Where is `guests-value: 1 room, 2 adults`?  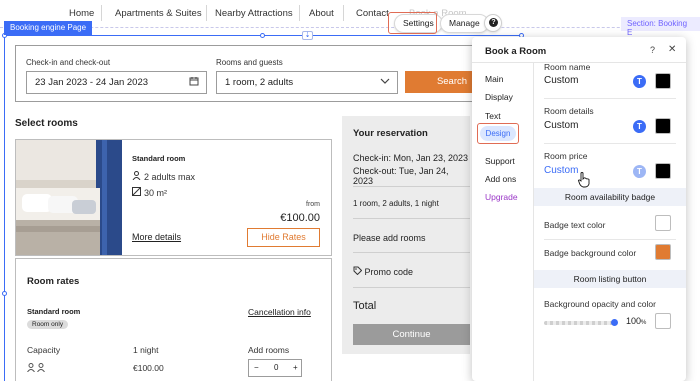
guests-value: 1 room, 2 adults is located at coordinates (259, 82).